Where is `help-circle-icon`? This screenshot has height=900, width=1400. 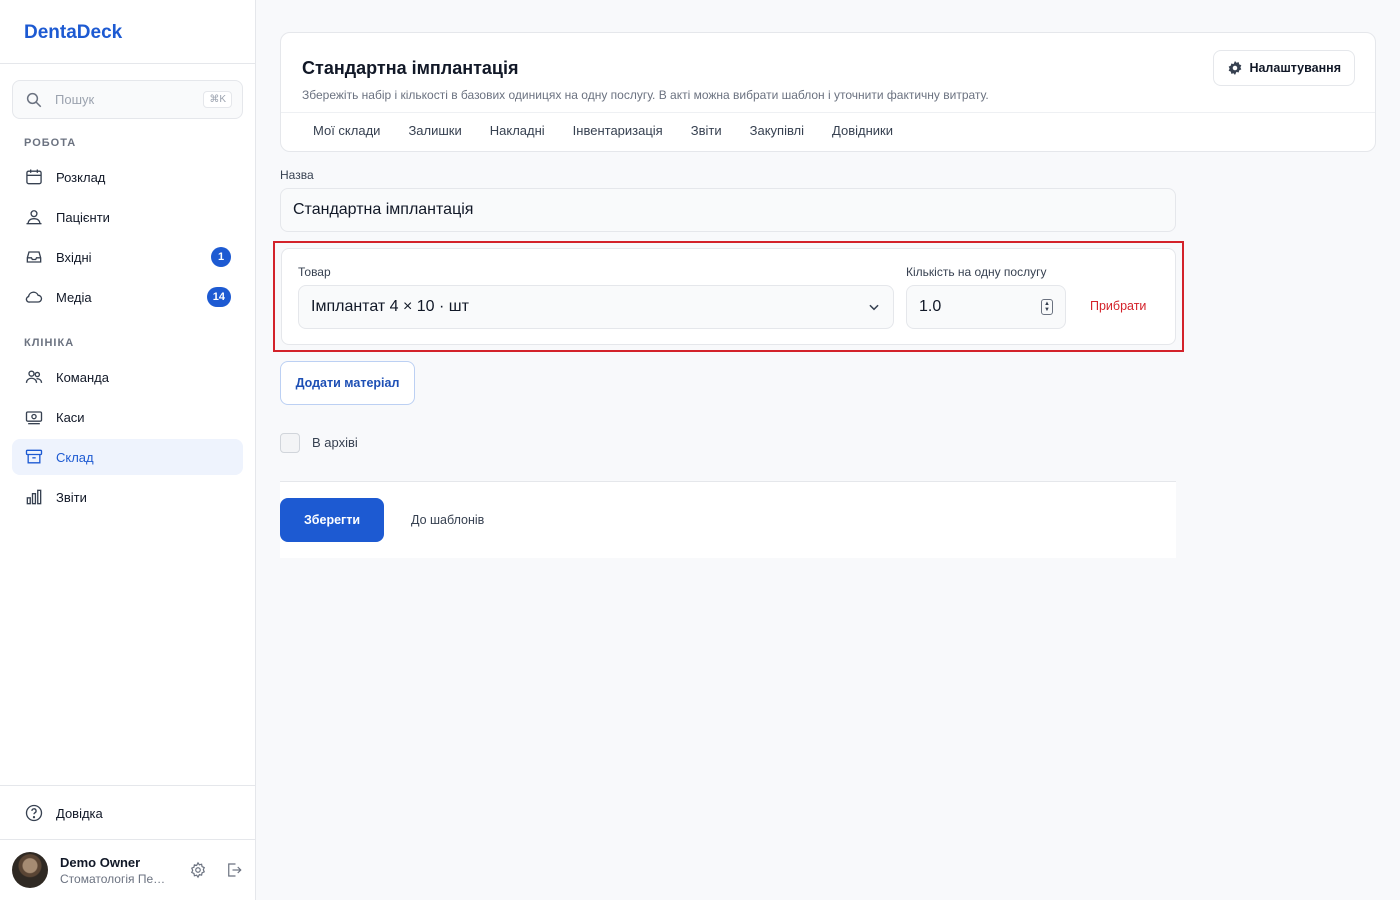 help-circle-icon is located at coordinates (34, 813).